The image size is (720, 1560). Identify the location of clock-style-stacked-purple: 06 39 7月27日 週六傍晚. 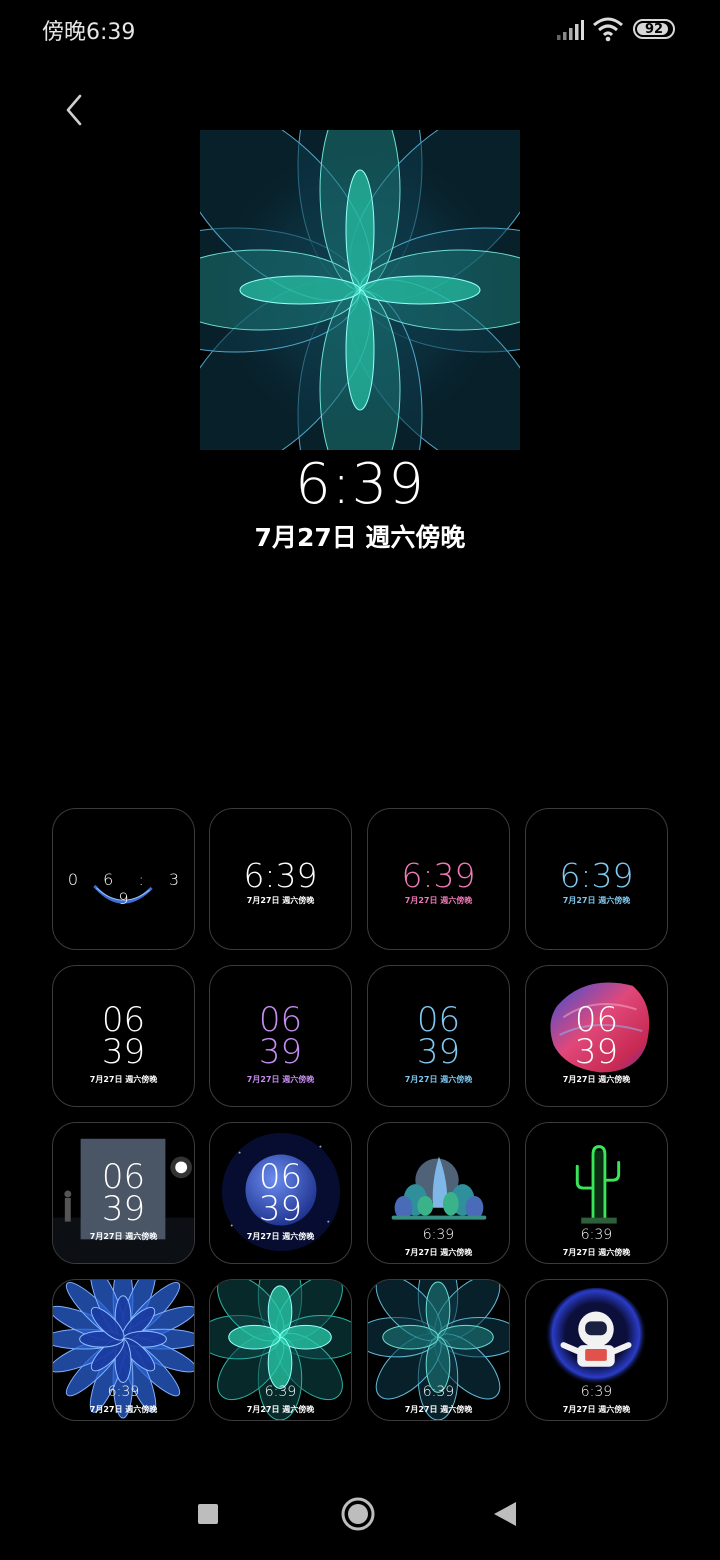
(280, 1036).